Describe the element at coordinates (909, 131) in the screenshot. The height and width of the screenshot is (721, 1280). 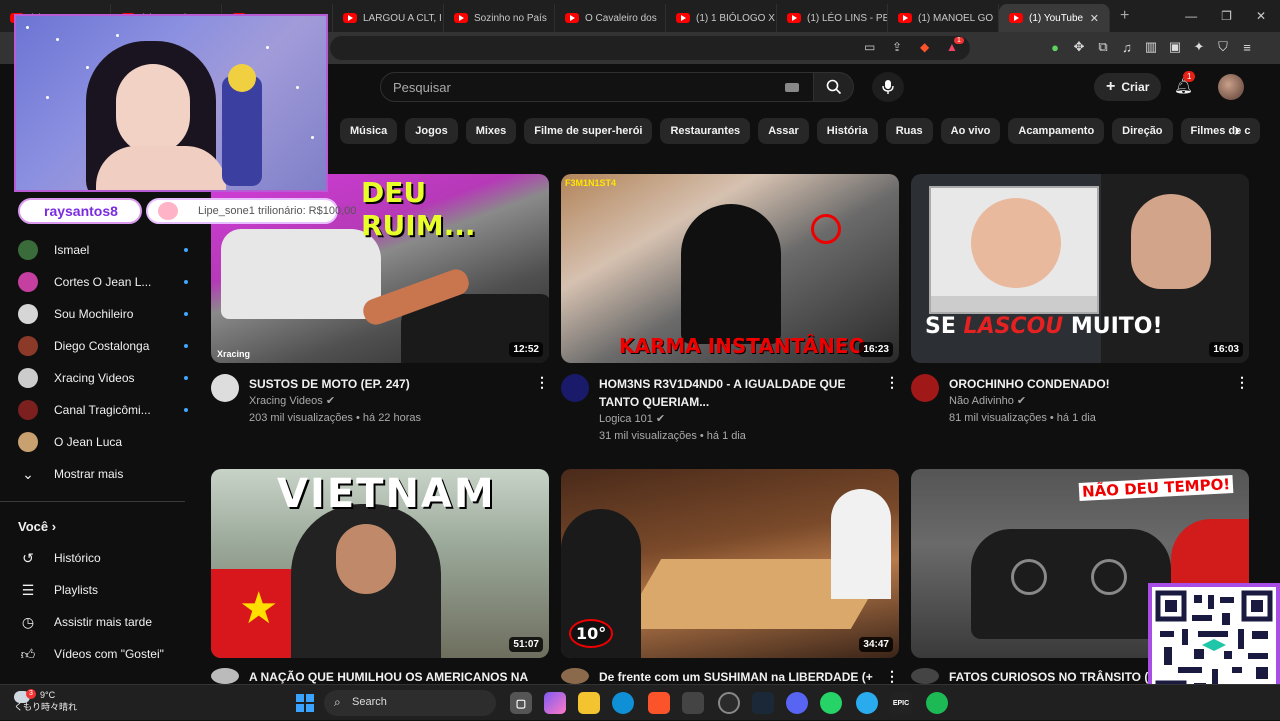
I see `filter-chip: Ruas` at that location.